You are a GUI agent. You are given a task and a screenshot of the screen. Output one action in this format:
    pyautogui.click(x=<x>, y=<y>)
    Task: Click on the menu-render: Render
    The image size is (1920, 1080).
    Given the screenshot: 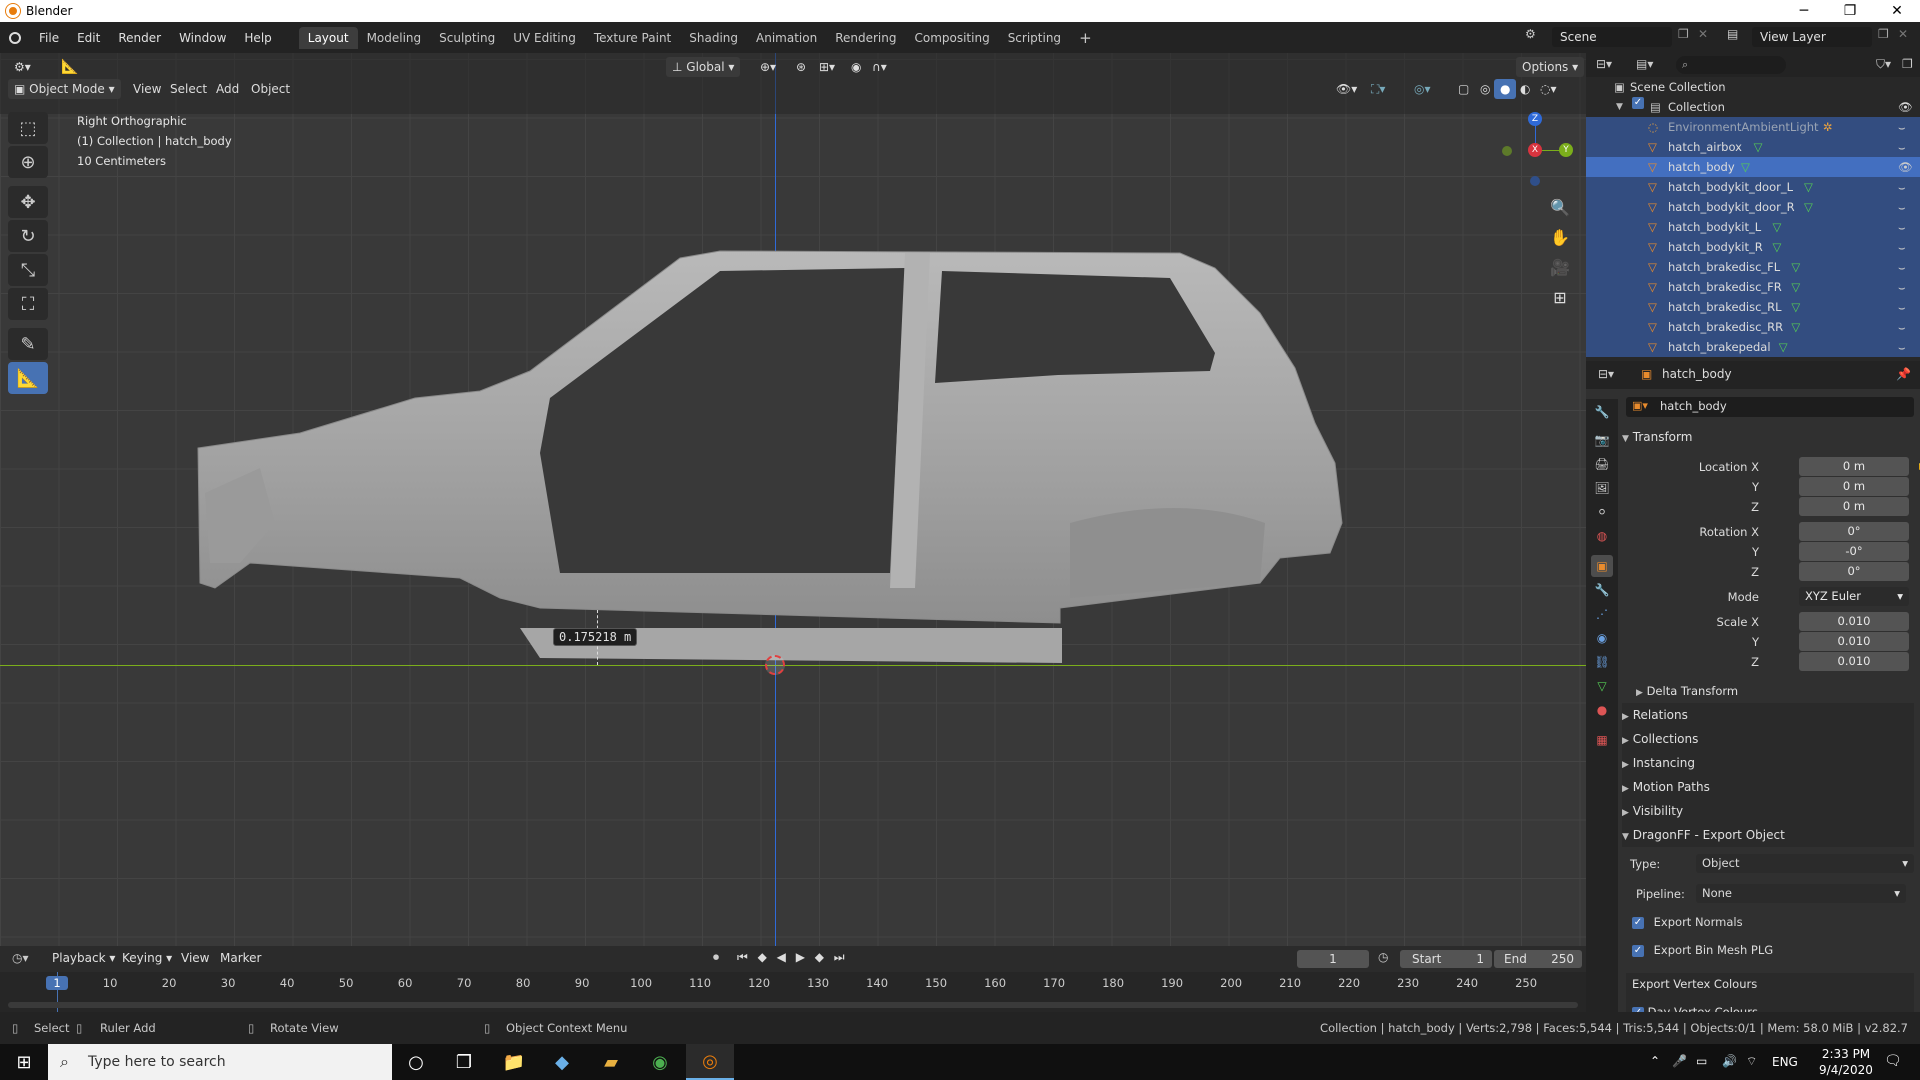 What is the action you would take?
    pyautogui.click(x=139, y=38)
    